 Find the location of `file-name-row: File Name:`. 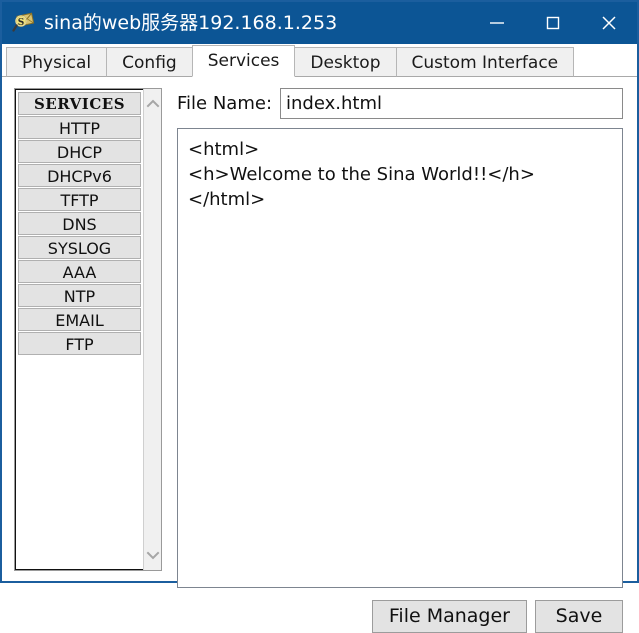

file-name-row: File Name: is located at coordinates (400, 103).